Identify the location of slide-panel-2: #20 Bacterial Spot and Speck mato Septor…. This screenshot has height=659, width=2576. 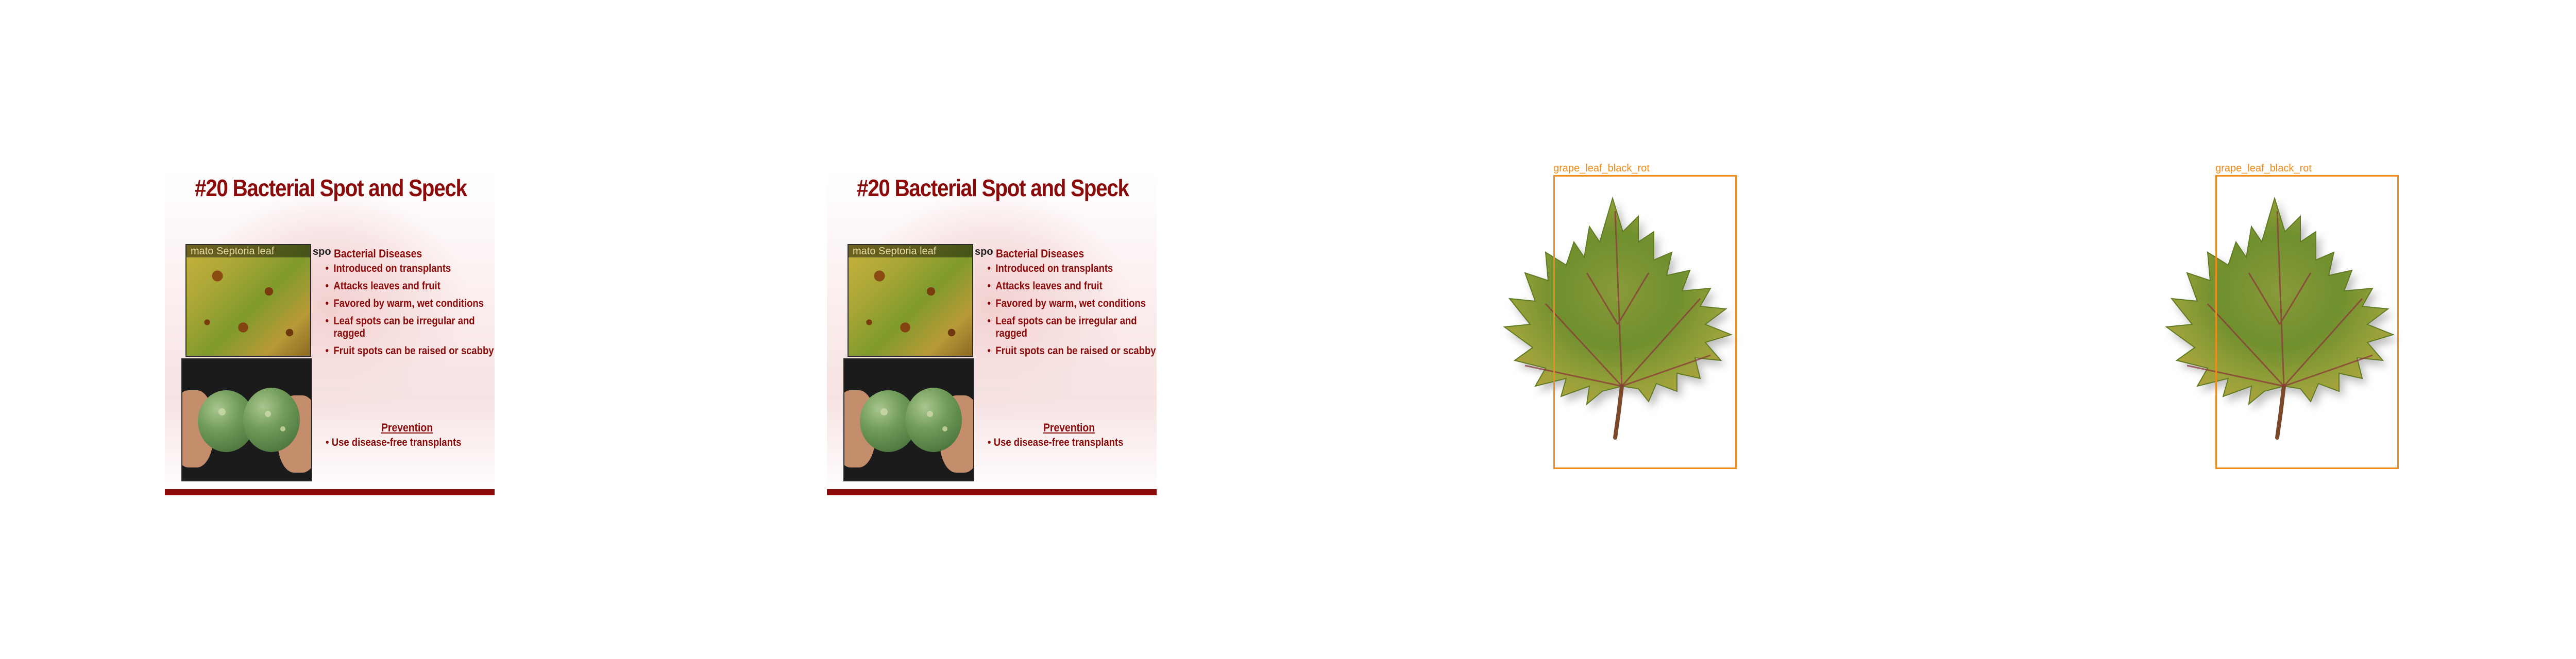
(992, 334).